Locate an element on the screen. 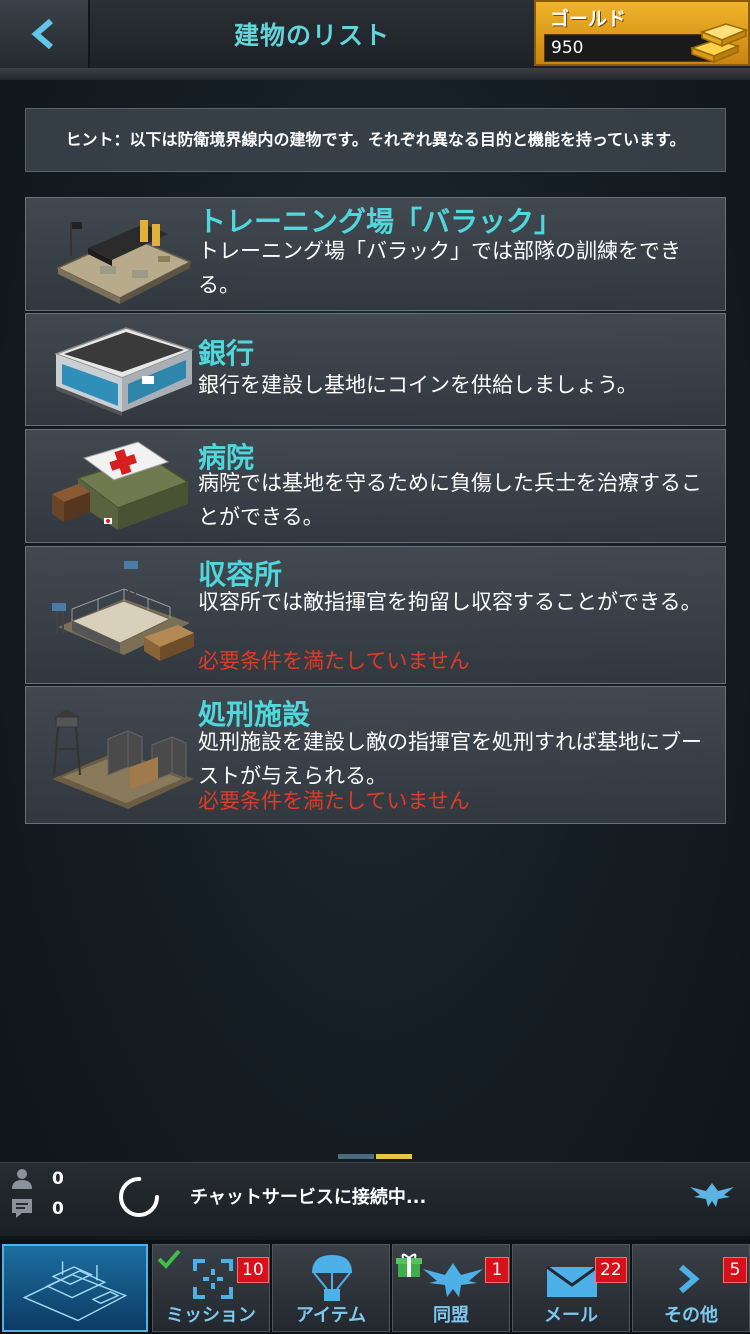  message-count: 0 is located at coordinates (58, 1209).